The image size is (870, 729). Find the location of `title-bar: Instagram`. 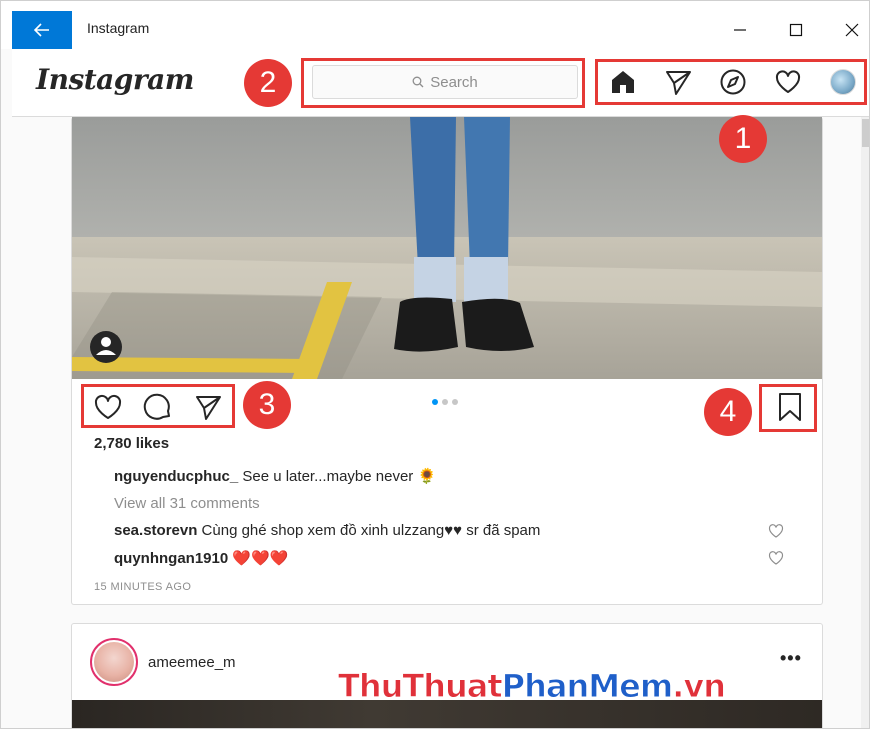

title-bar: Instagram is located at coordinates (435, 25).